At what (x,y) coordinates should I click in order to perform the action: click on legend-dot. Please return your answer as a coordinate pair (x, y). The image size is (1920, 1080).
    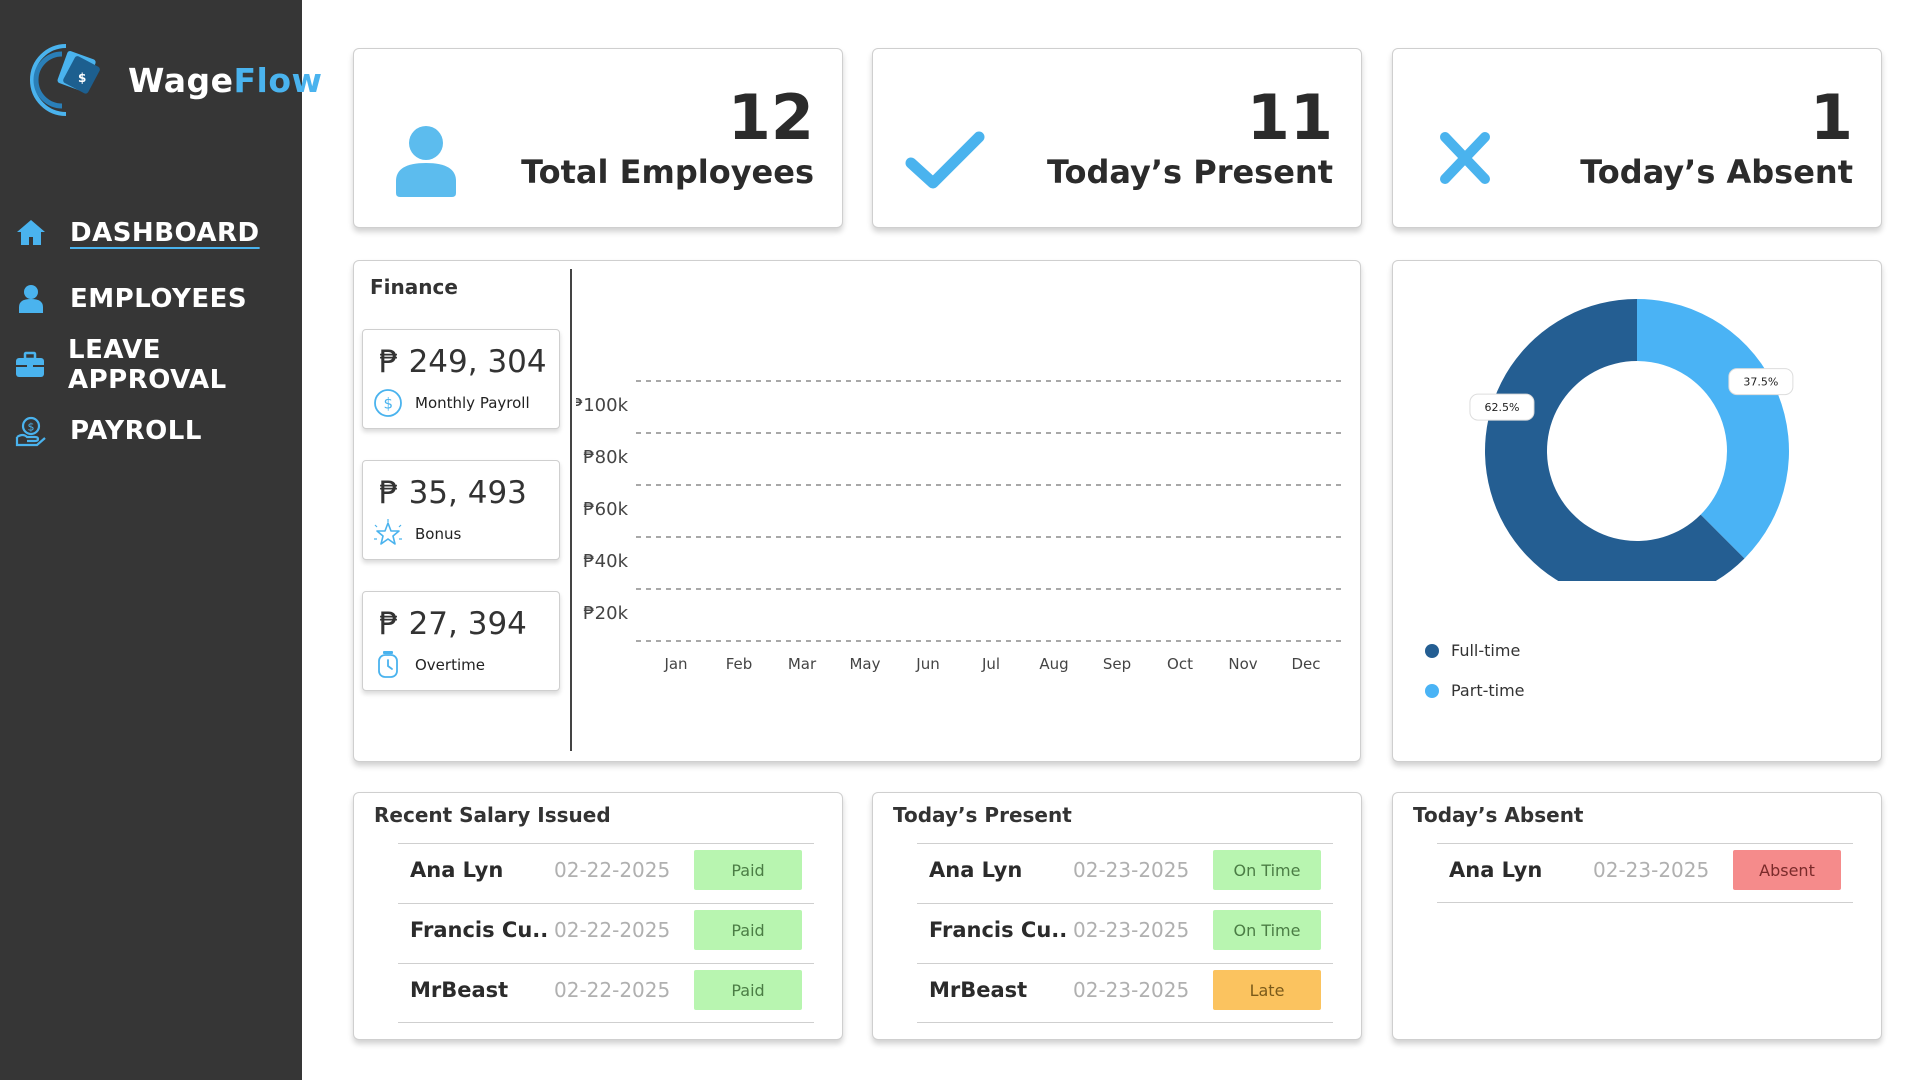
    Looking at the image, I should click on (1432, 690).